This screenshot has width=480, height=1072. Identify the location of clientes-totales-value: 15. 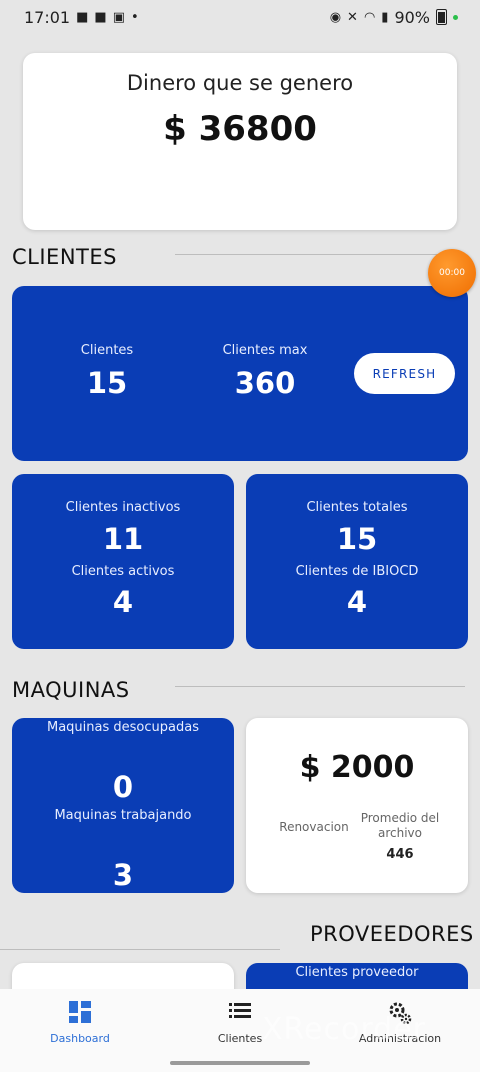
(357, 539).